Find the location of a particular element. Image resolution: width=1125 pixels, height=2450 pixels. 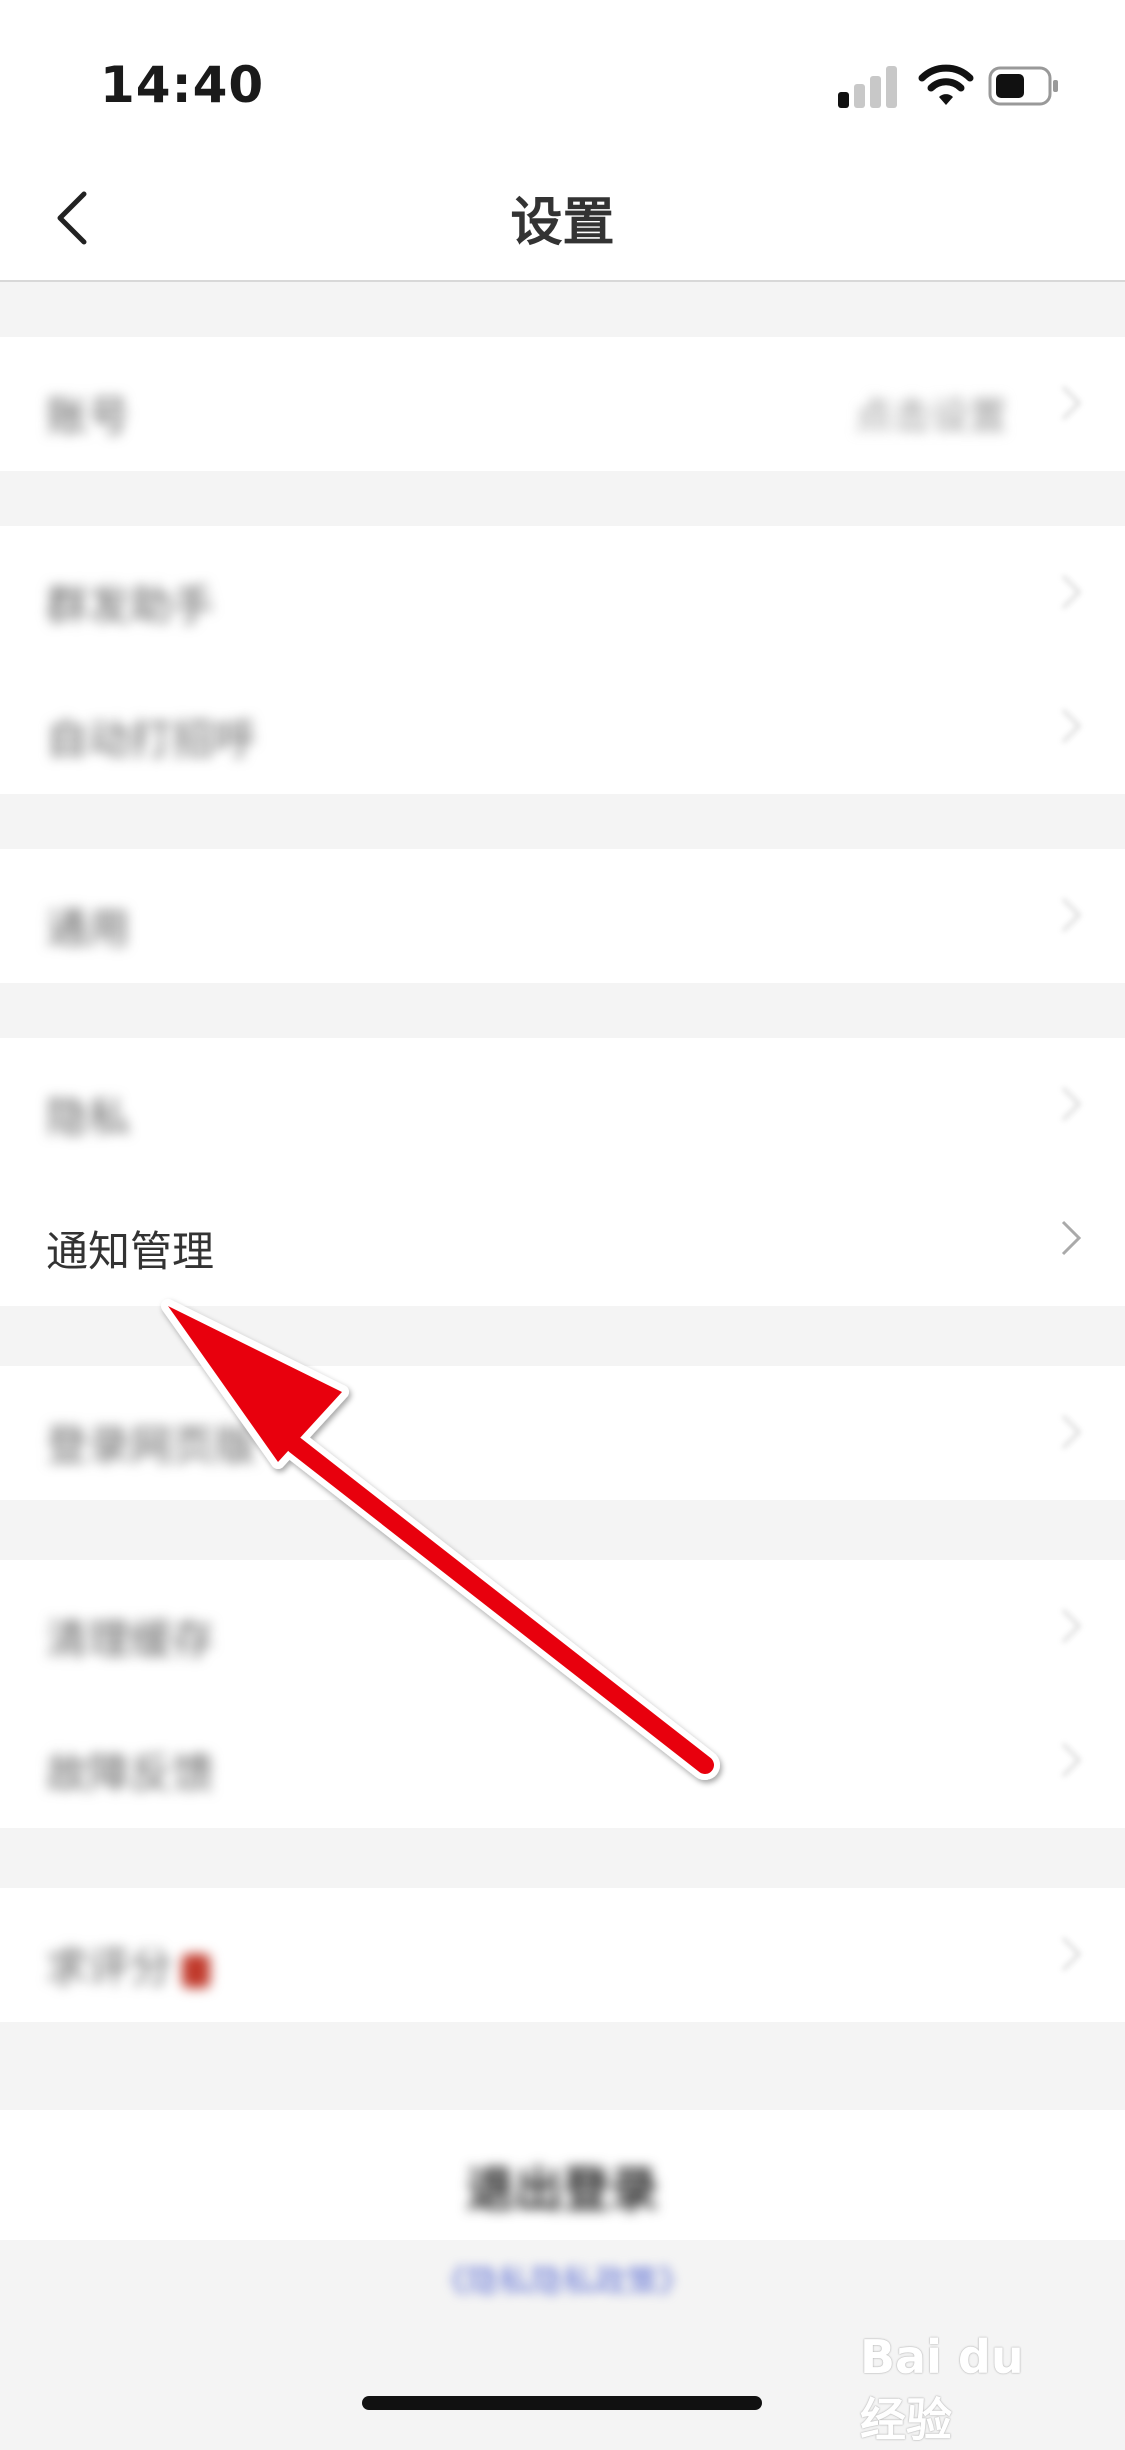

settings-item-label: 隐私 is located at coordinates (88, 1117).